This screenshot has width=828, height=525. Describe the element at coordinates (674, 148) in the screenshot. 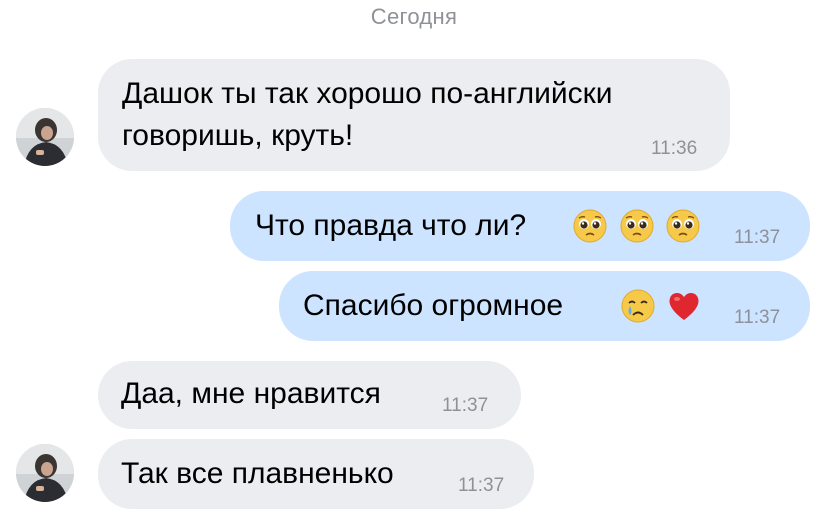

I see `message-timestamp: 11:36` at that location.